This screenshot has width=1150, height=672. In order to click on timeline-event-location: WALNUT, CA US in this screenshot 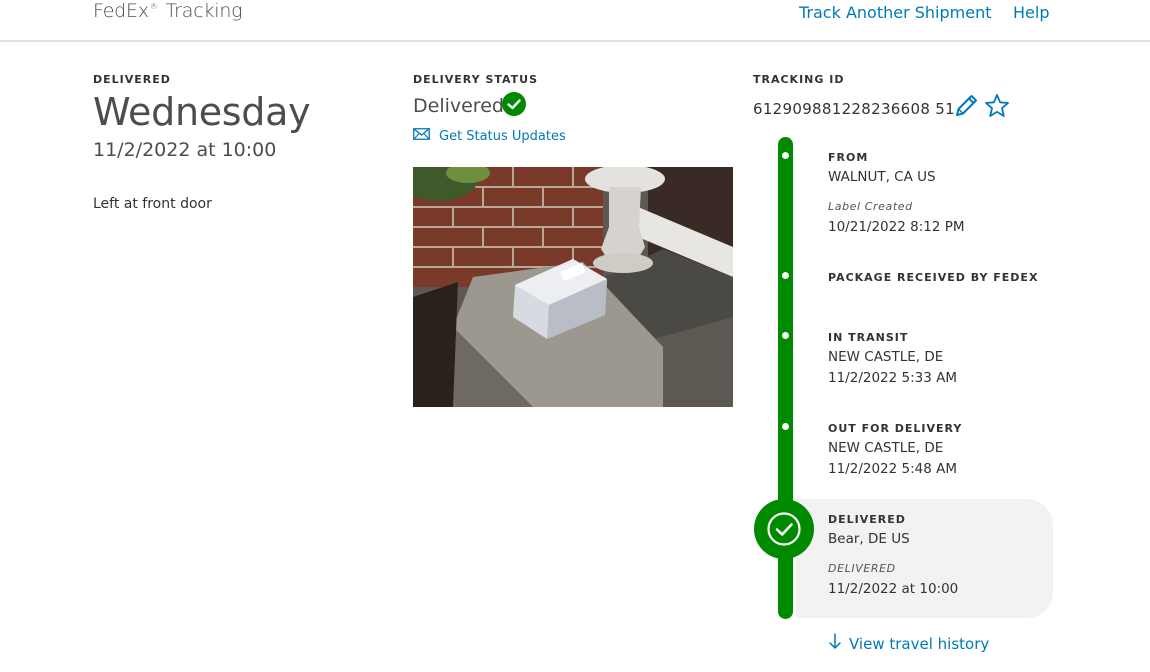, I will do `click(882, 177)`.